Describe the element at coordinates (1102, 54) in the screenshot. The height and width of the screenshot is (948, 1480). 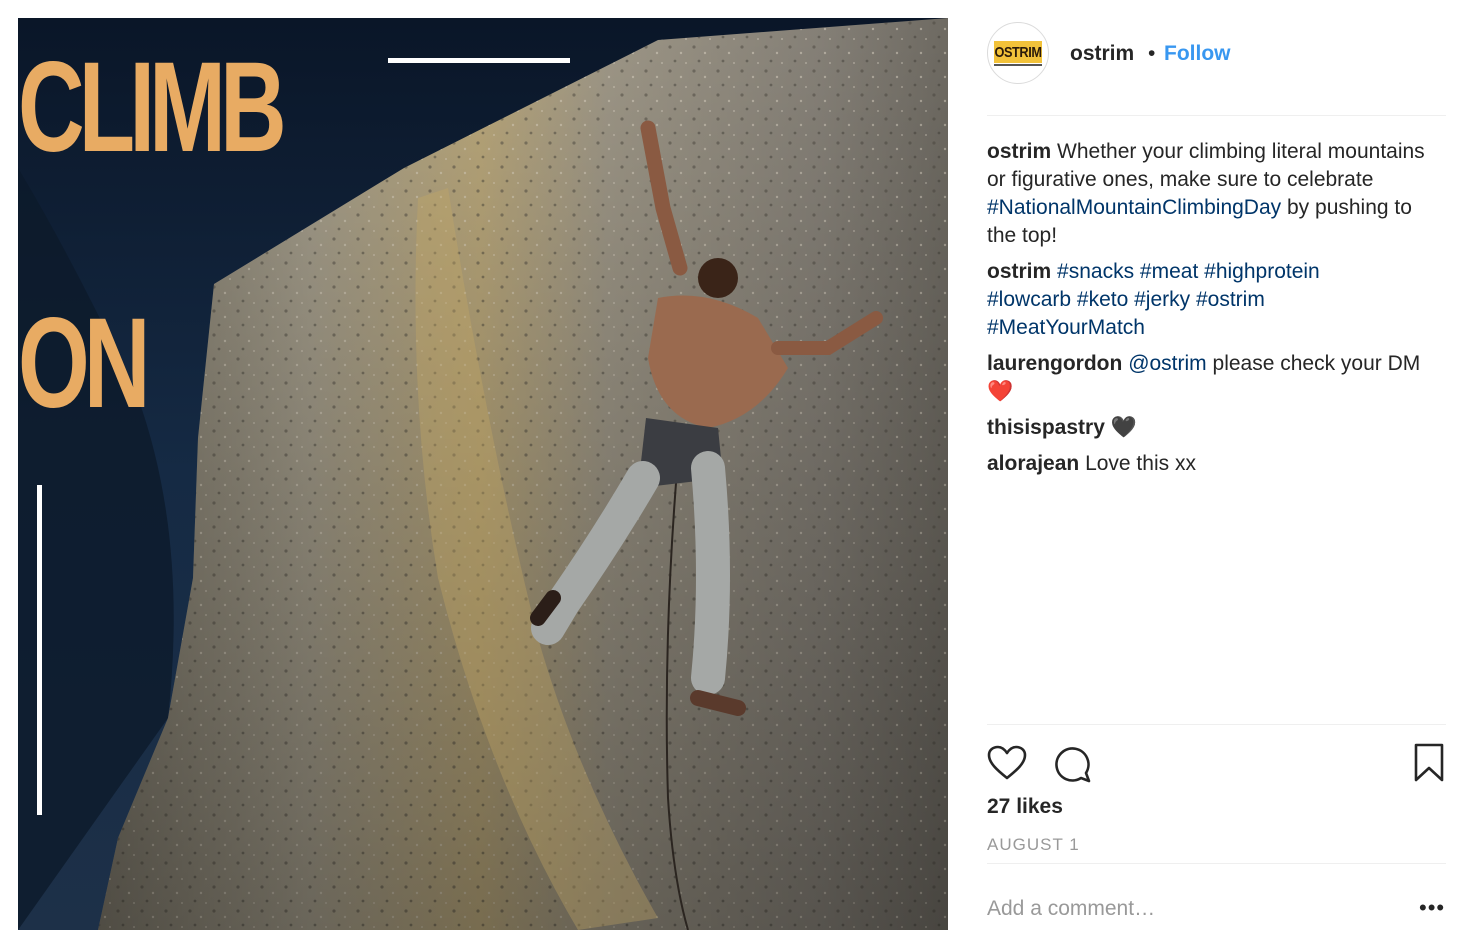
I see `header-username: ostrim` at that location.